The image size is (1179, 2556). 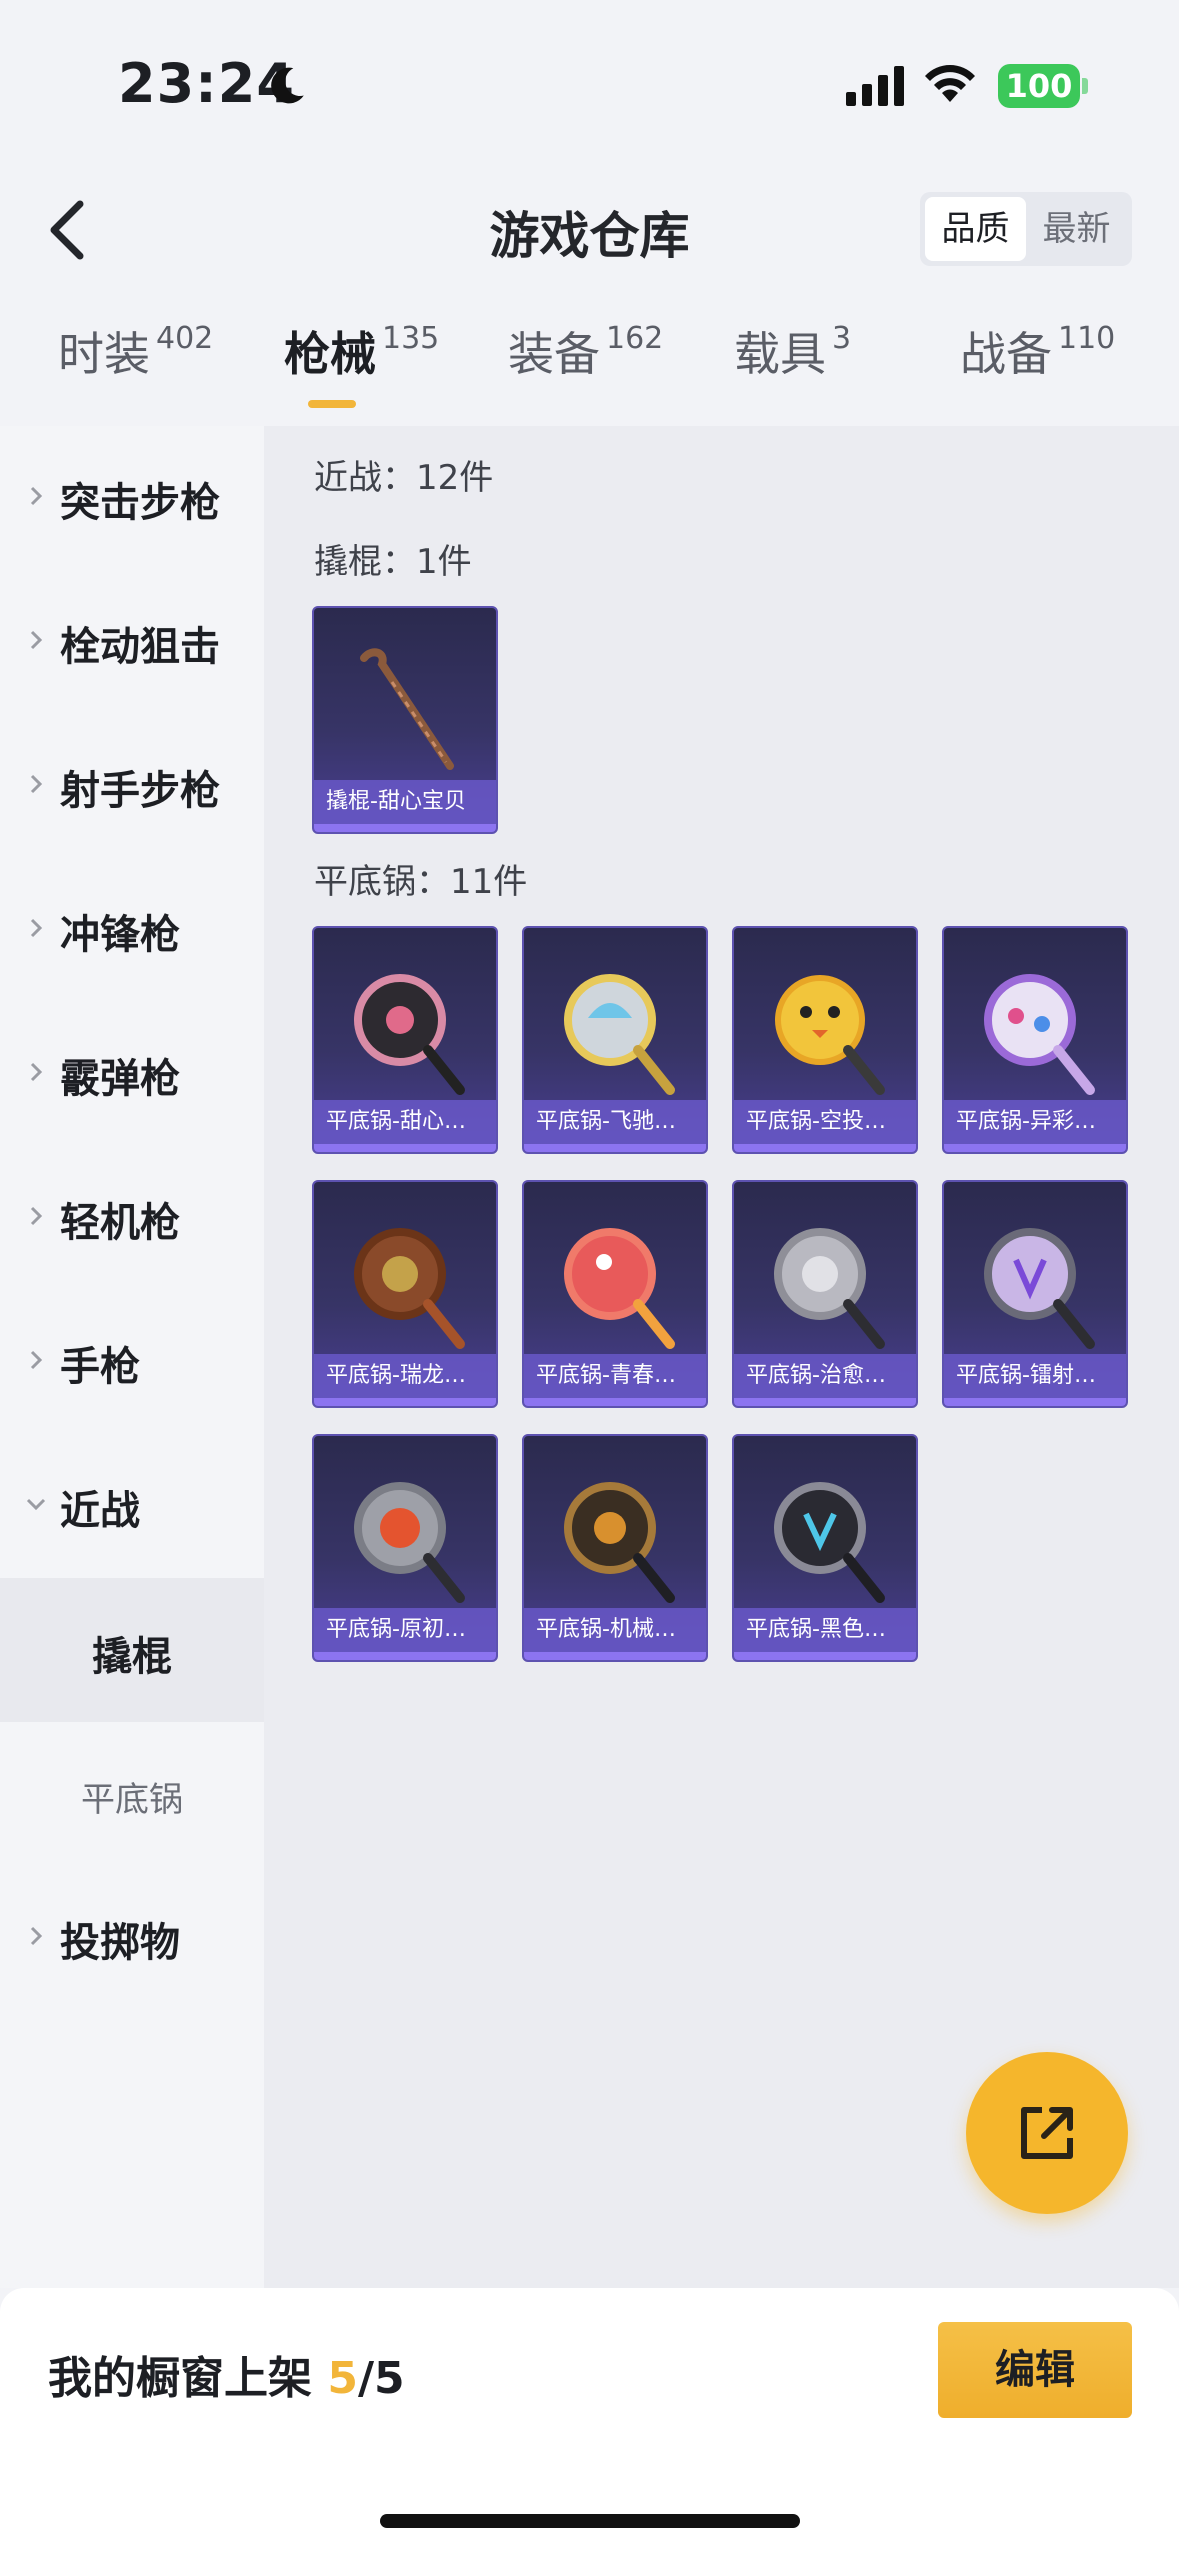 I want to click on tab-vehicles: 载具 3, so click(x=792, y=351).